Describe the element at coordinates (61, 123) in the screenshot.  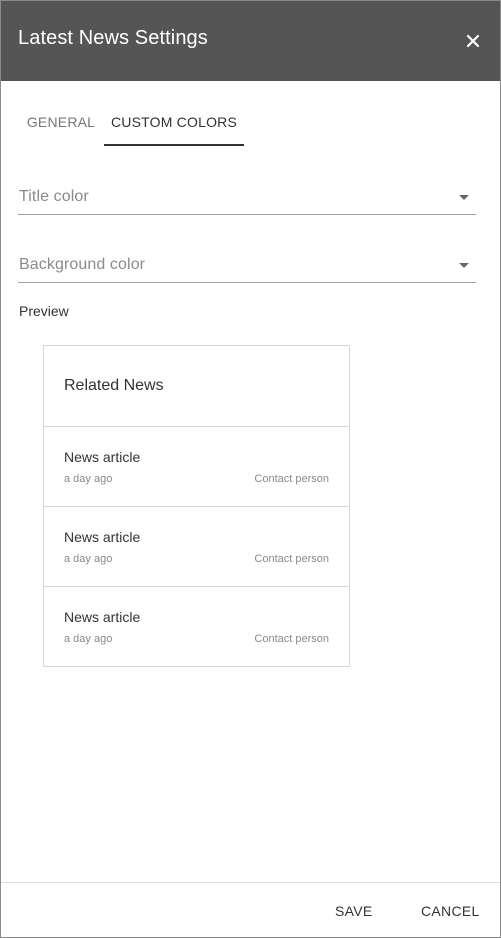
I see `tab-general: GENERAL` at that location.